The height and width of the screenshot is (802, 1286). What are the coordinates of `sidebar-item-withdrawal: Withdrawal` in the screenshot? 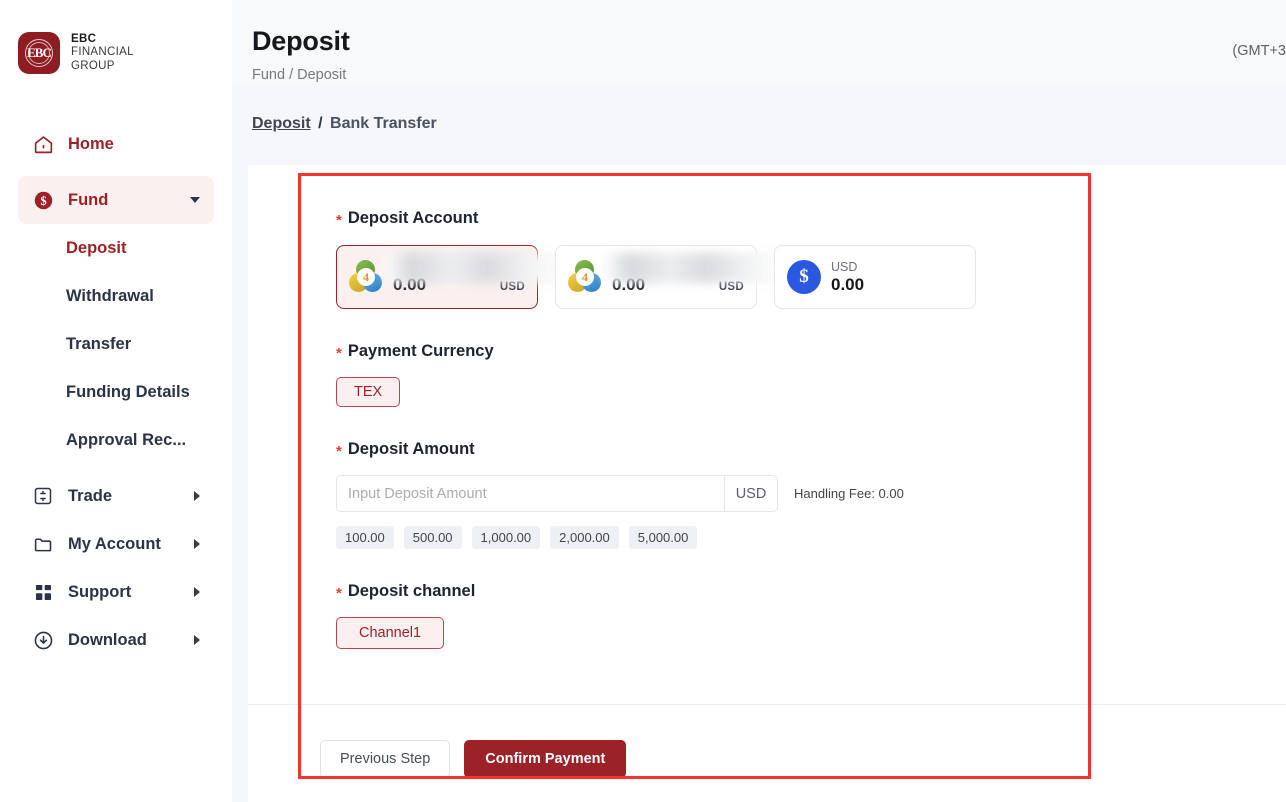 It's located at (116, 296).